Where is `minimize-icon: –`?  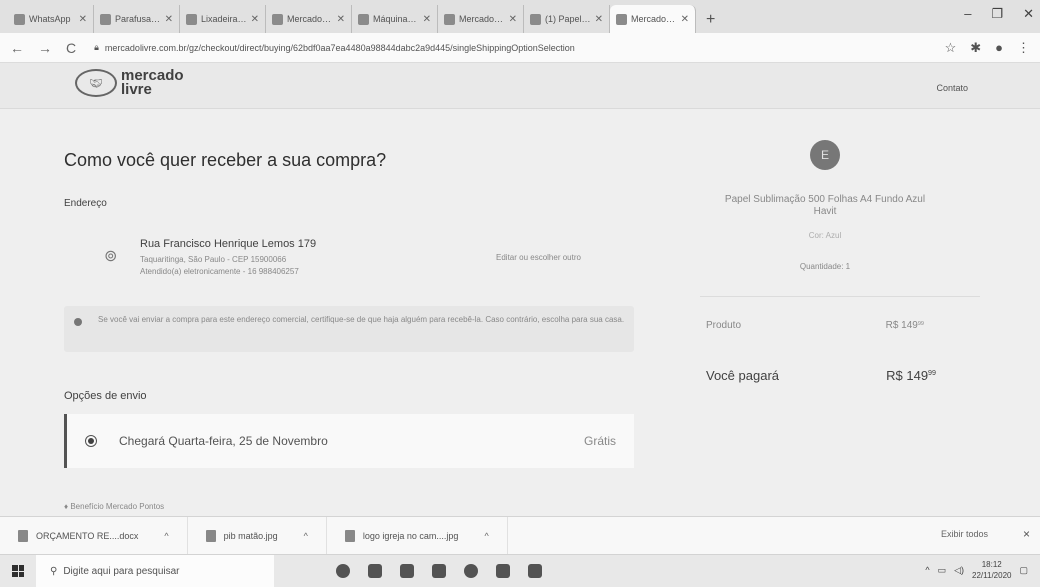 minimize-icon: – is located at coordinates (967, 14).